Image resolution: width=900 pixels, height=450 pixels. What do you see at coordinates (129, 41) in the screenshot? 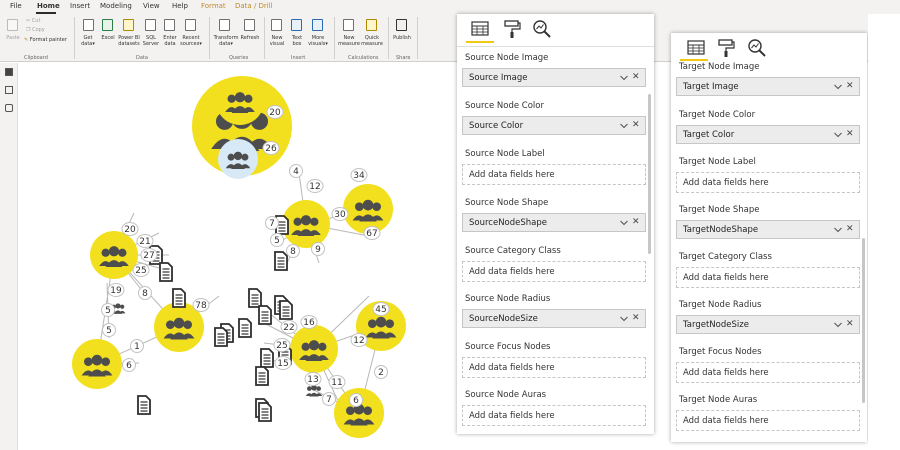
I see `powerbi-datasets-button: Power BI datasets` at bounding box center [129, 41].